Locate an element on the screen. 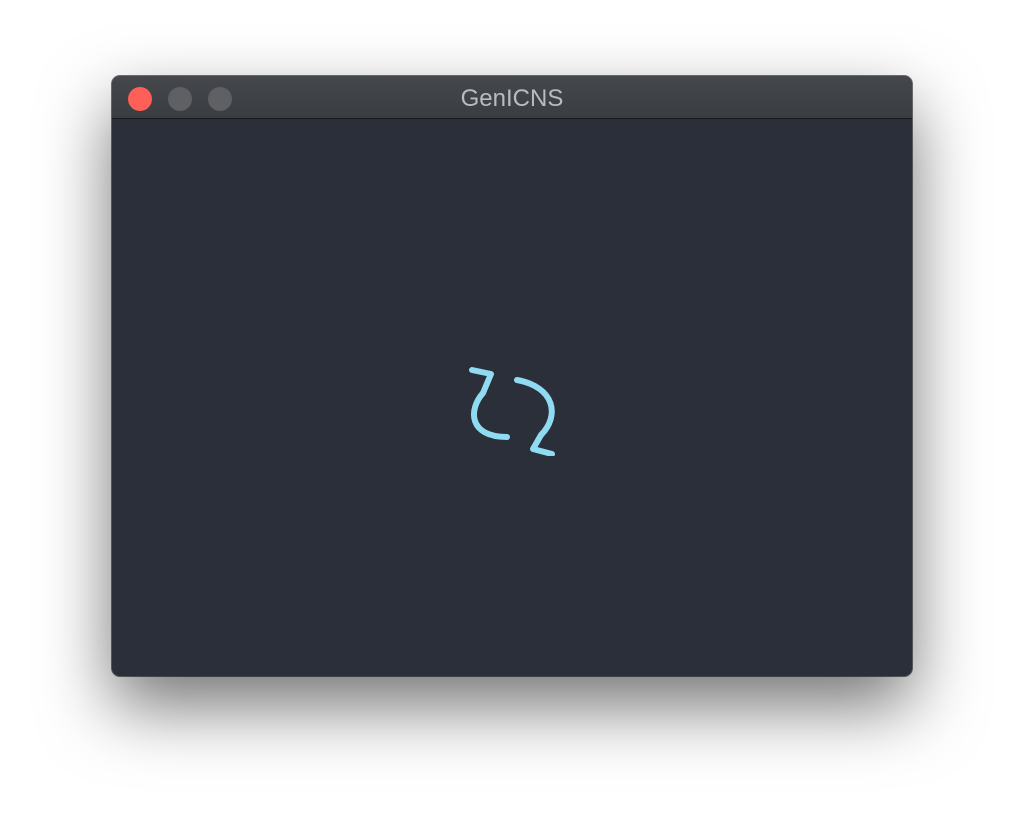 The image size is (1024, 824). window-title: GenICNS is located at coordinates (512, 98).